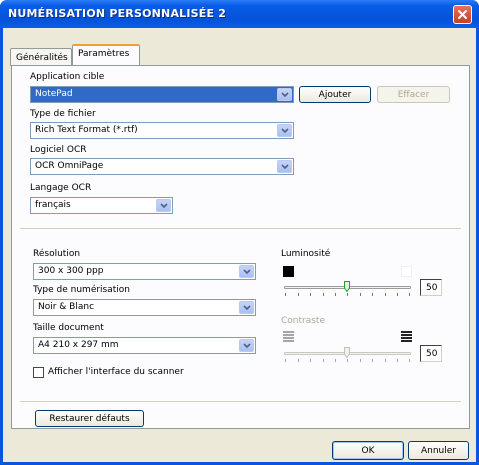 The image size is (479, 465). Describe the element at coordinates (239, 14) in the screenshot. I see `title-bar: NUMÉRISATION PERSONNALISÉE 2` at that location.